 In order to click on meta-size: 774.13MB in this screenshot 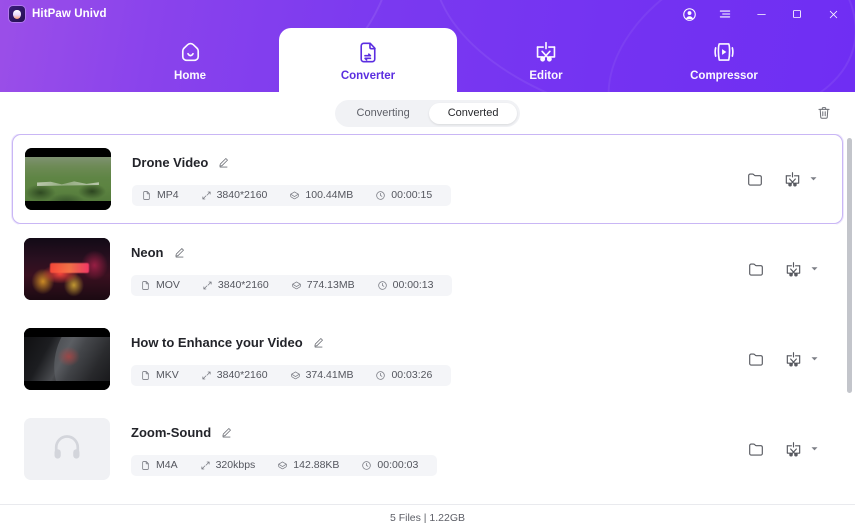, I will do `click(322, 285)`.